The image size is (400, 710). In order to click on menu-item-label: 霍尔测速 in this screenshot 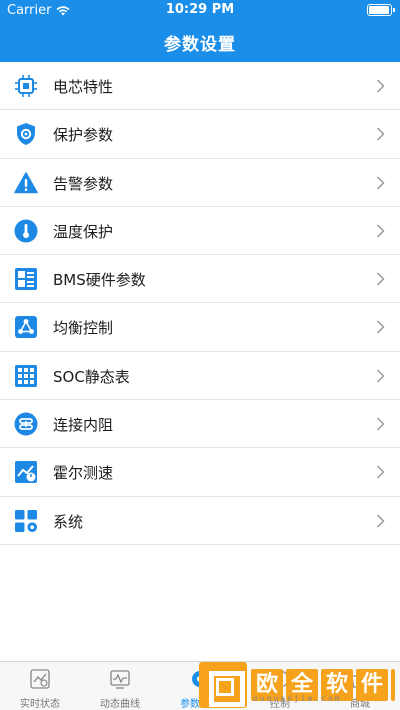, I will do `click(83, 473)`.